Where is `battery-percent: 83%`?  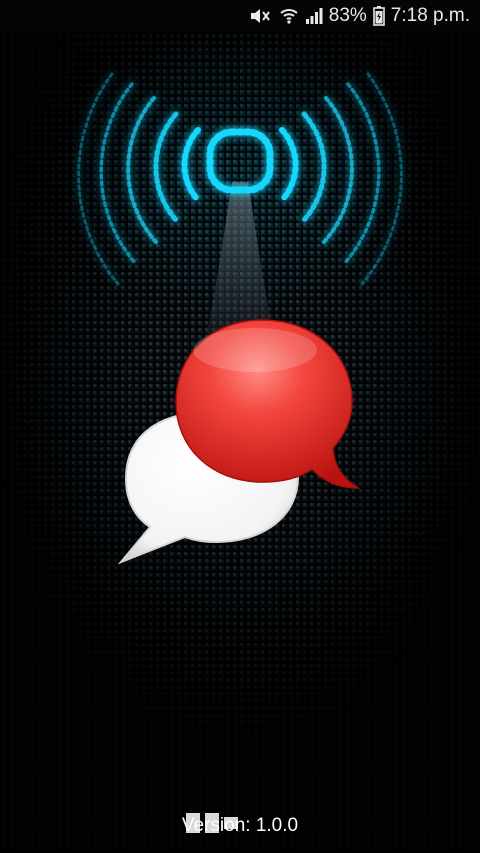 battery-percent: 83% is located at coordinates (347, 15).